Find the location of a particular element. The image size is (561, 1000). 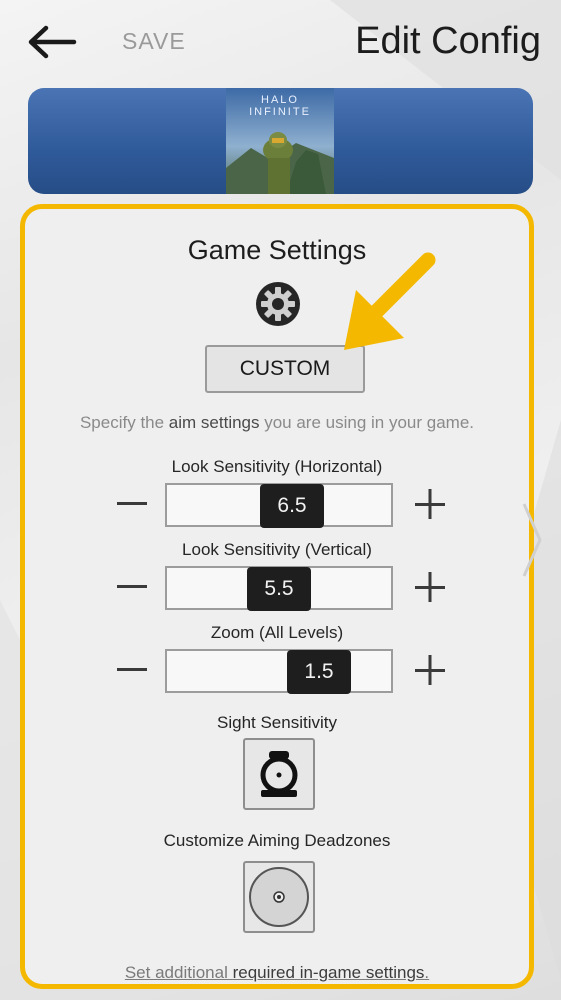

zoom-all-levels-label: Zoom (All Levels) is located at coordinates (277, 632).